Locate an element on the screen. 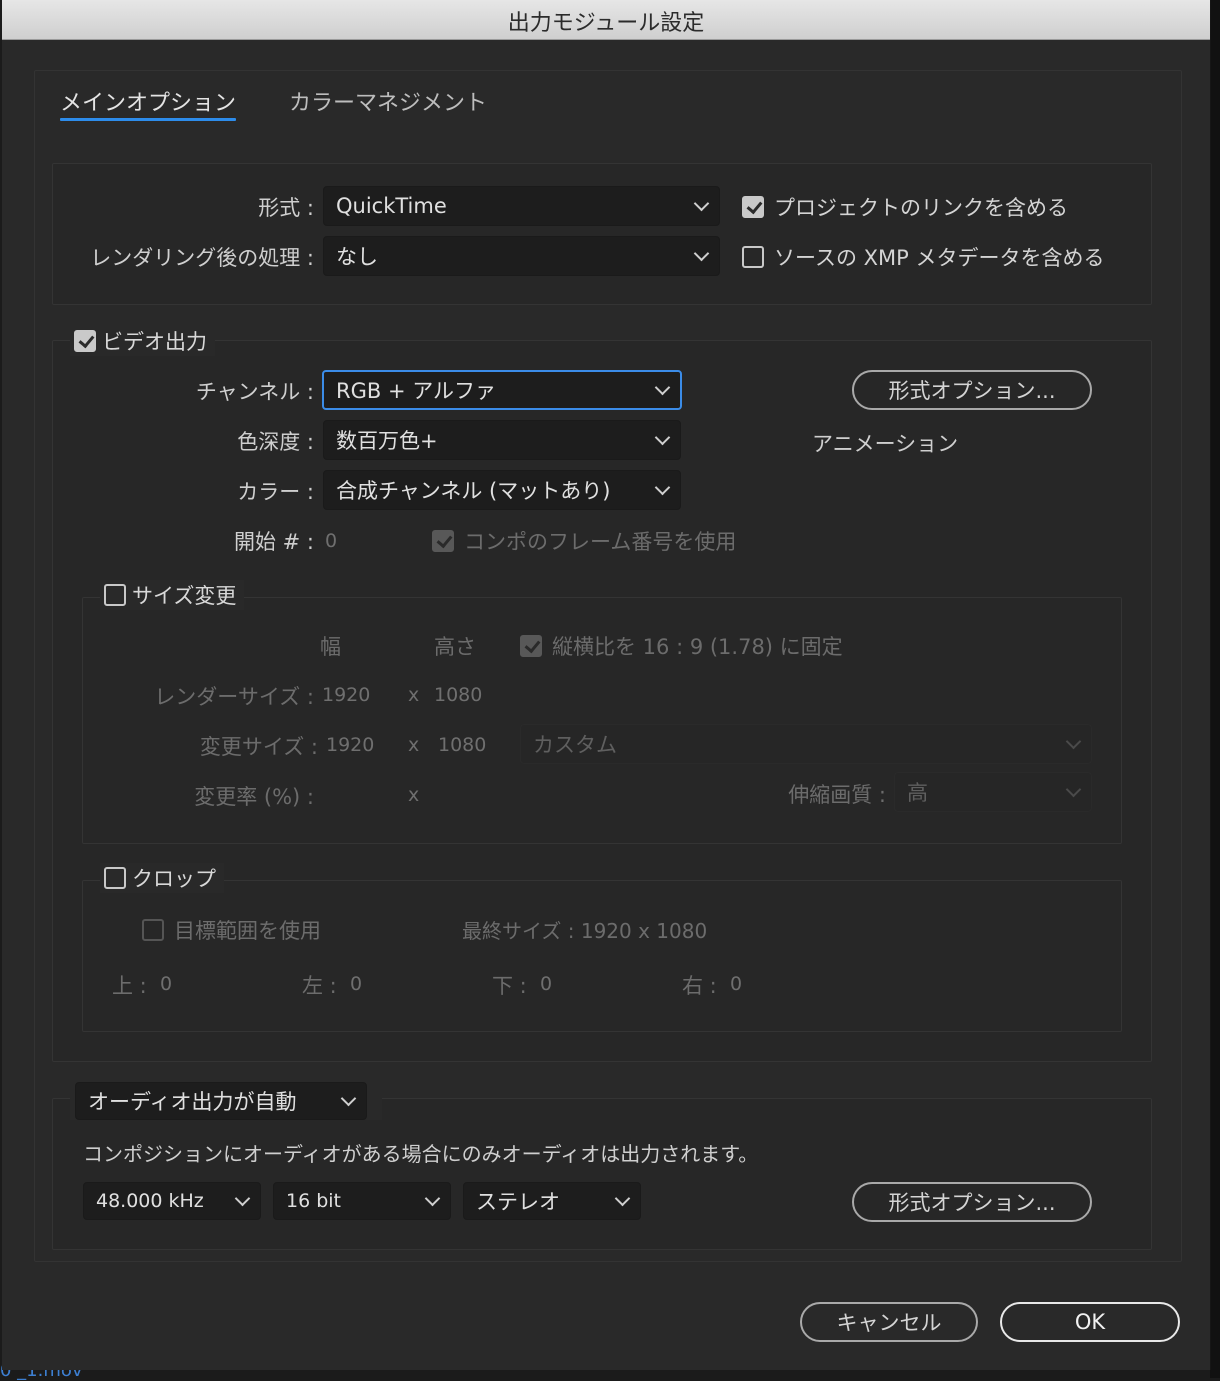  lock-aspect-checkbox: 縦横比を 16 : 9 (1.78) に固定 is located at coordinates (681, 646).